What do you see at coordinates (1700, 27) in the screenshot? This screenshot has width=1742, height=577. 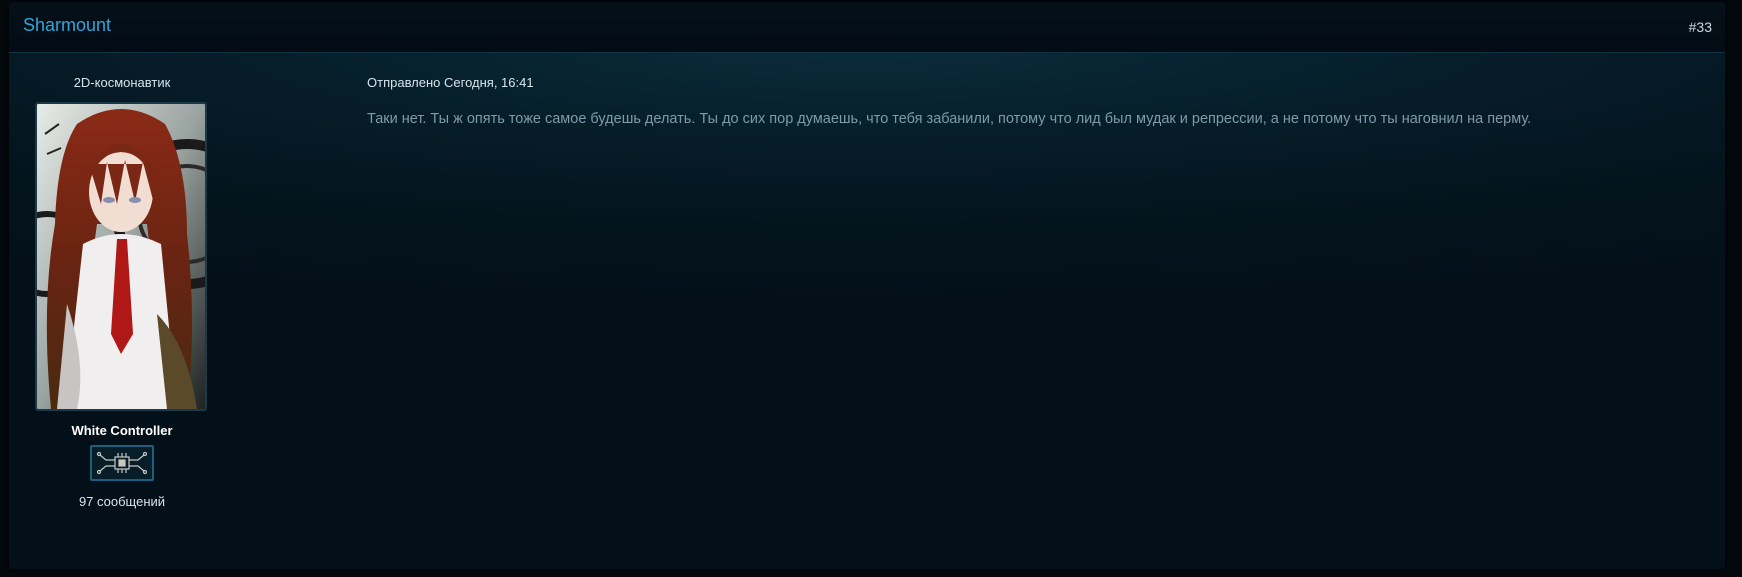 I see `post-number-link: #33` at bounding box center [1700, 27].